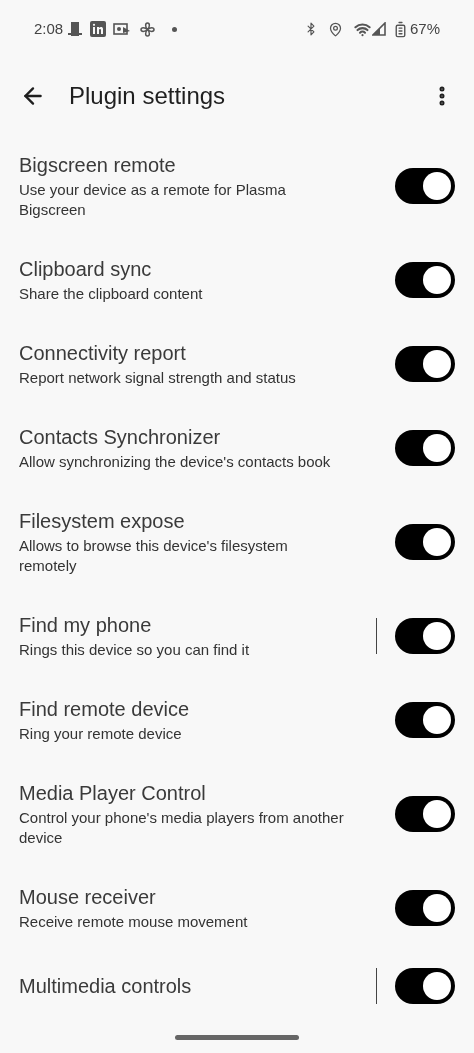 This screenshot has height=1053, width=474. I want to click on plugin-title: Multimedia controls, so click(106, 986).